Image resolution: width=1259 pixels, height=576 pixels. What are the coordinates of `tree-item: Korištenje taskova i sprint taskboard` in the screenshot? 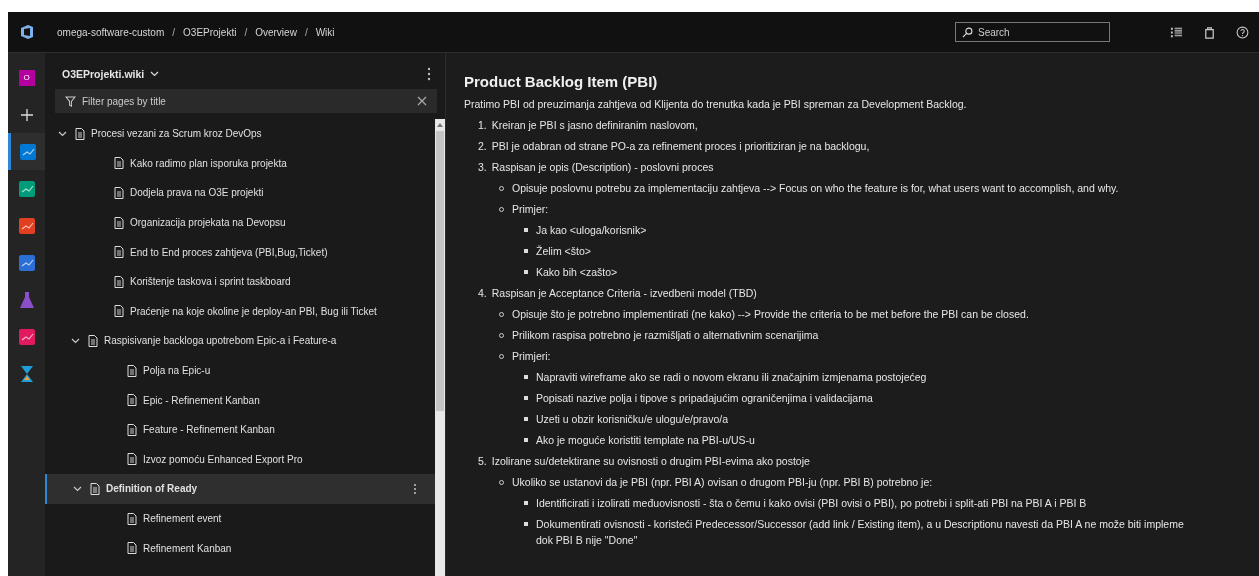 It's located at (240, 281).